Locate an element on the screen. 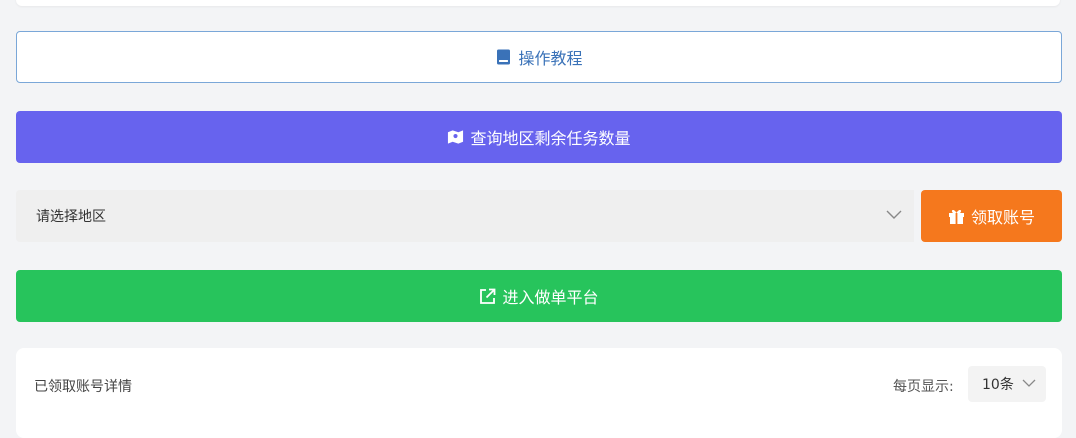  query-region-tasks-button: 查询地区剩余任务数量 is located at coordinates (539, 137).